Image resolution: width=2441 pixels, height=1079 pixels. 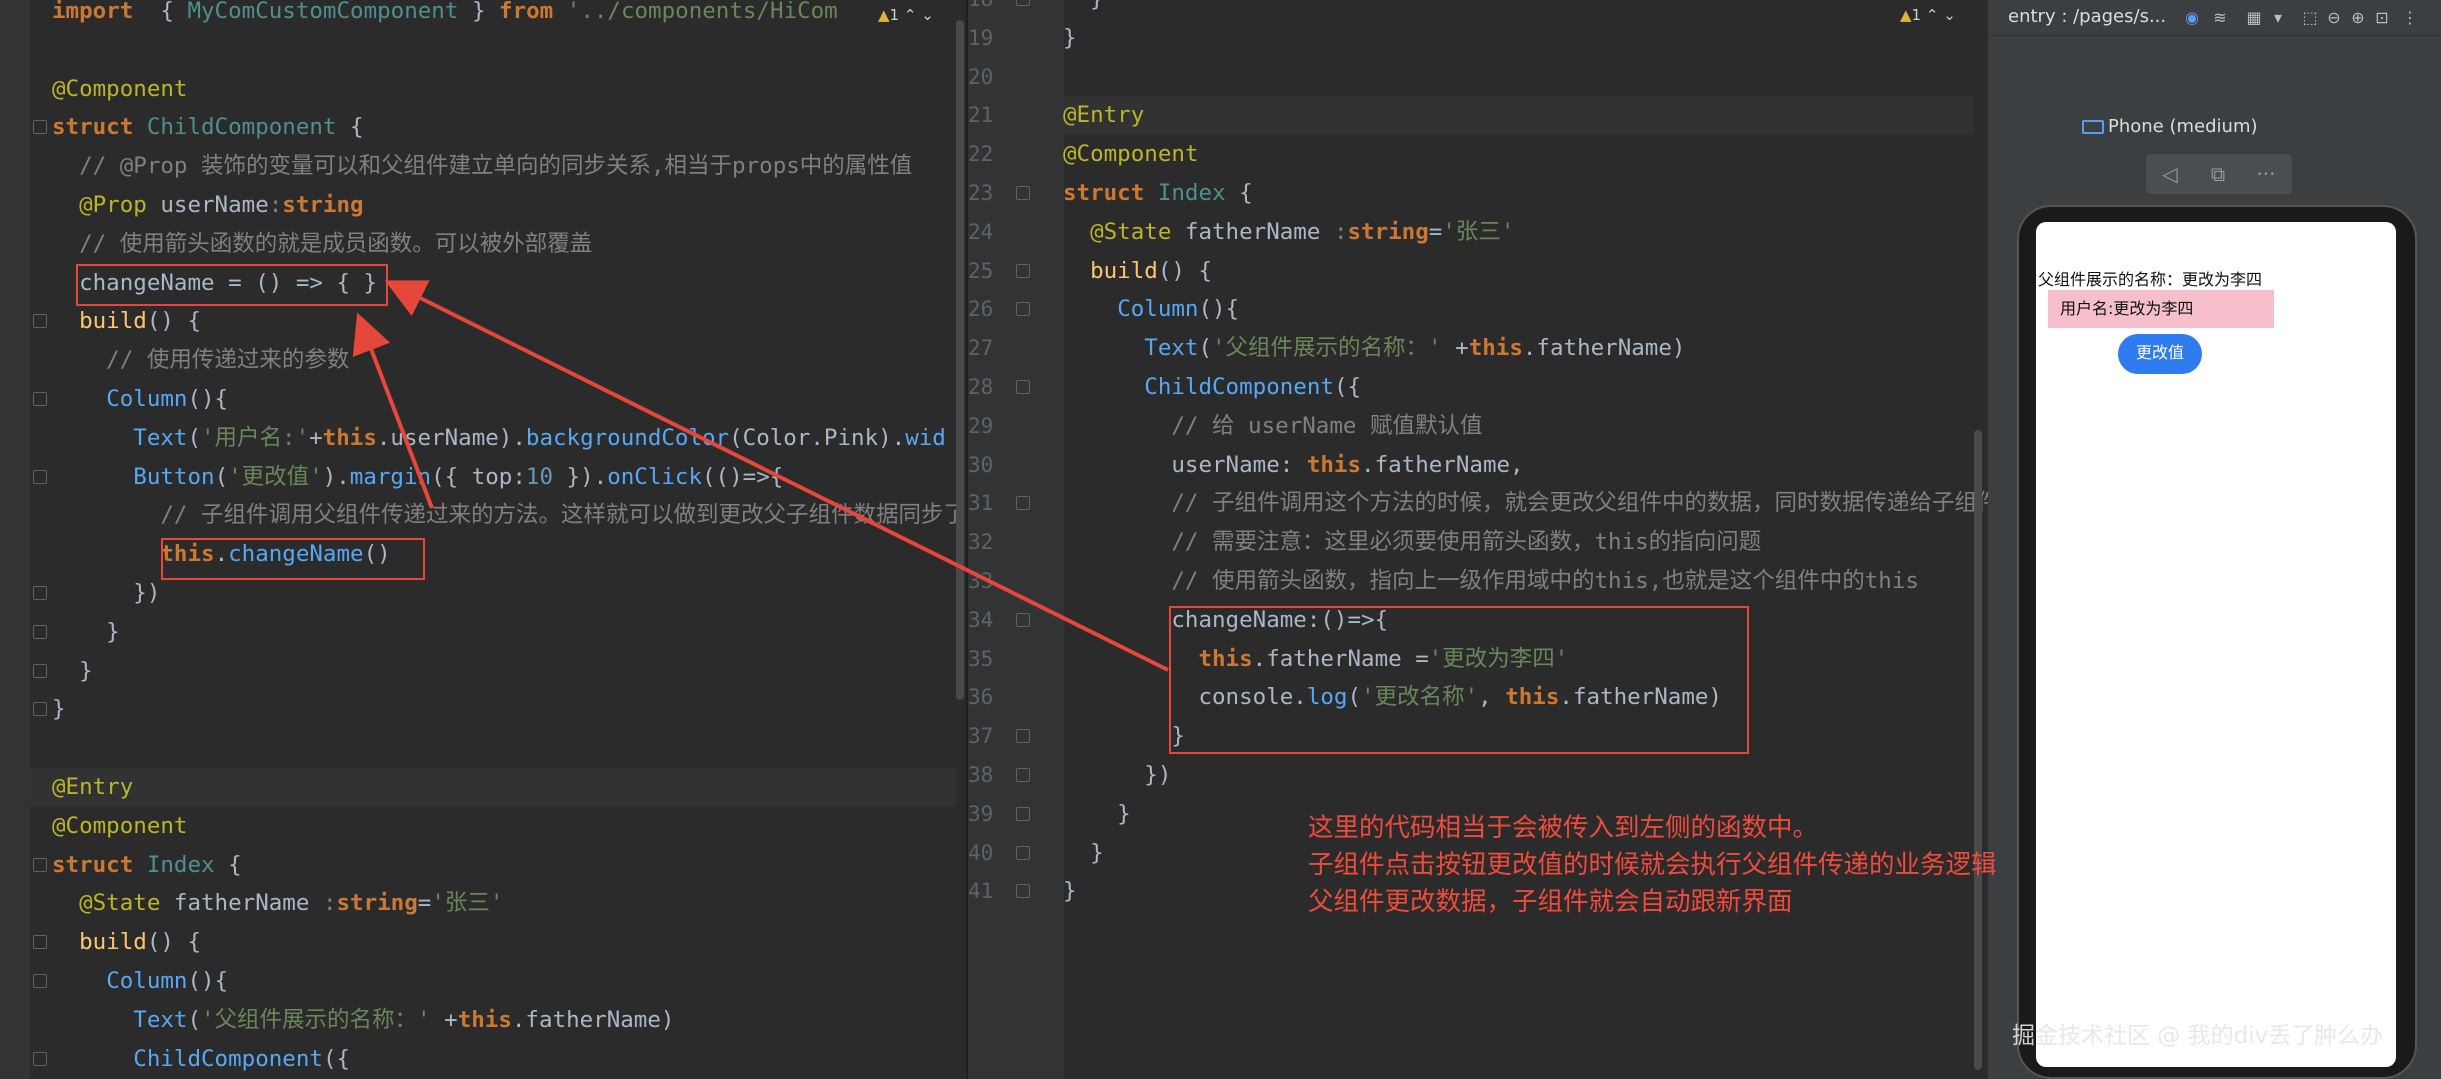 I want to click on code-line: // 使用箭头函数，指向上一级作用域中的this,也就是这个组件中的this, so click(x=1491, y=581).